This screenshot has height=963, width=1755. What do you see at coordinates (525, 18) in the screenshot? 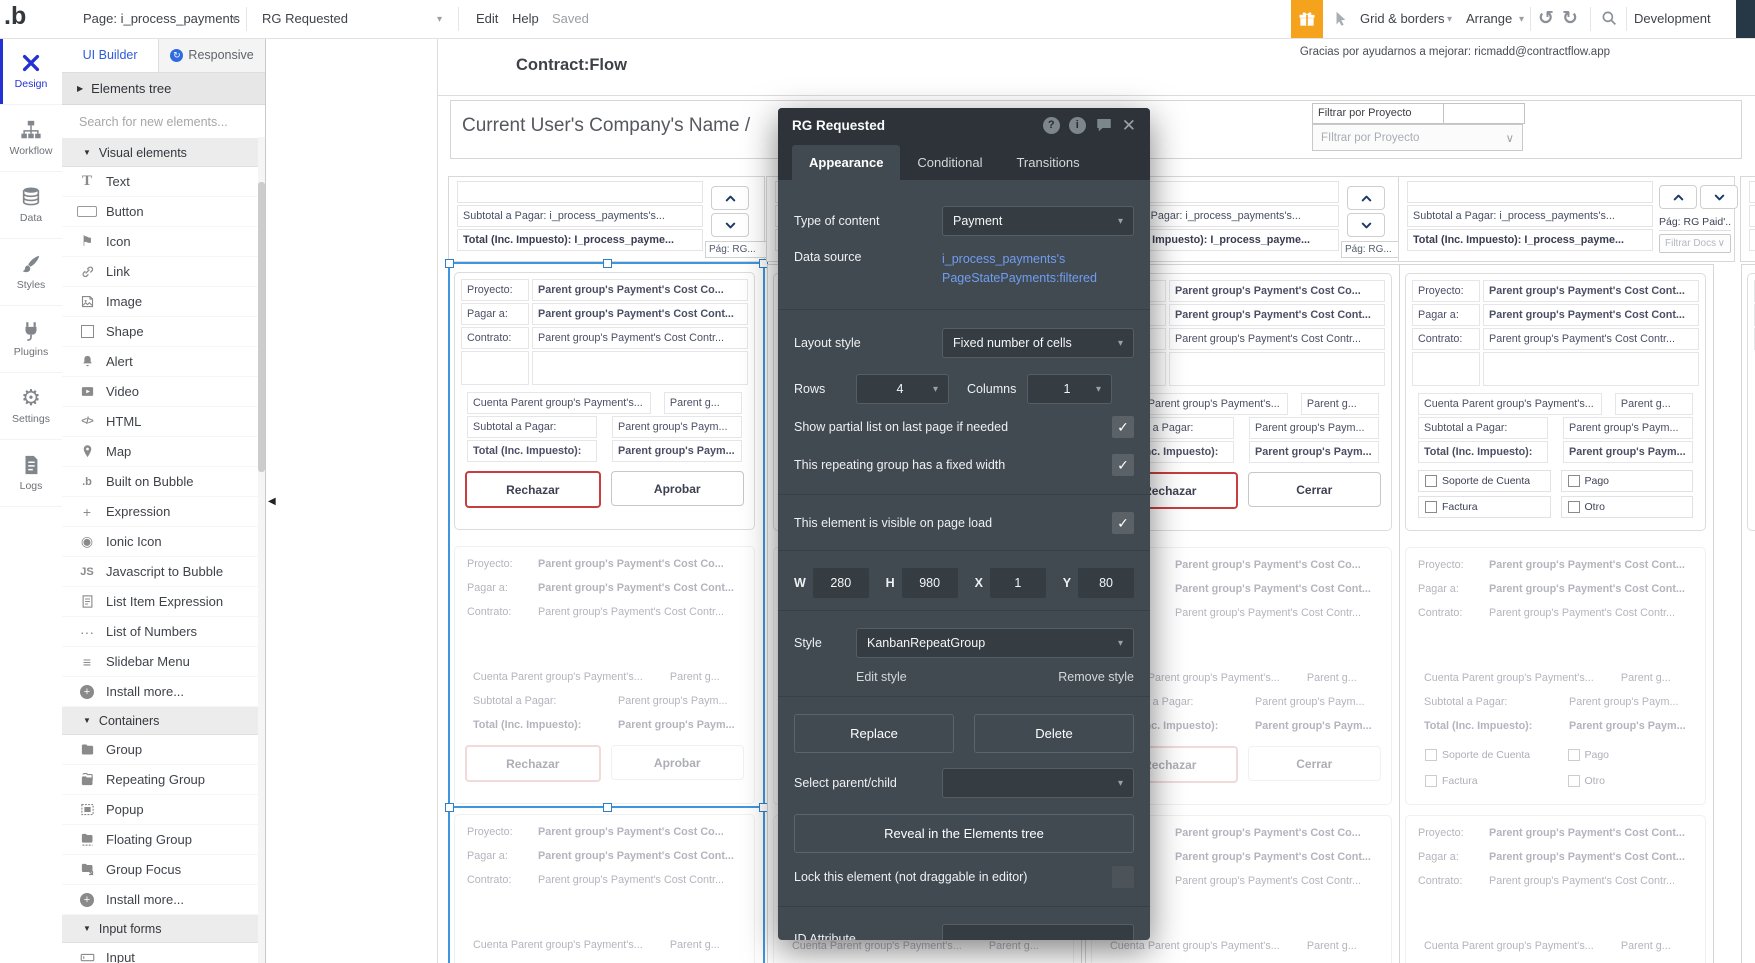
I see `menu-help: Help` at bounding box center [525, 18].